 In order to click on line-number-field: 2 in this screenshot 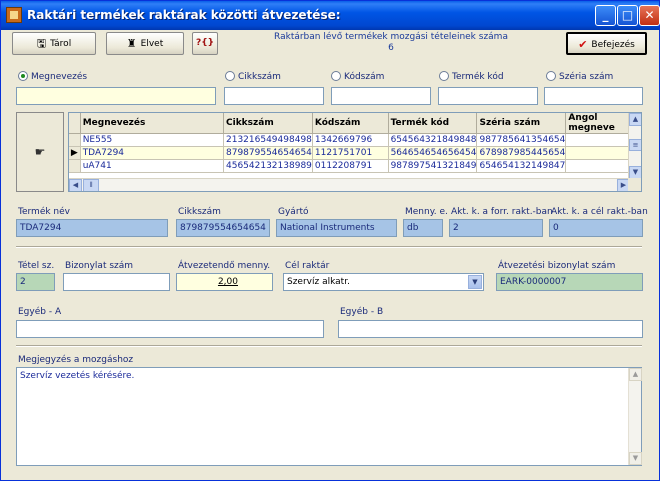, I will do `click(35, 282)`.